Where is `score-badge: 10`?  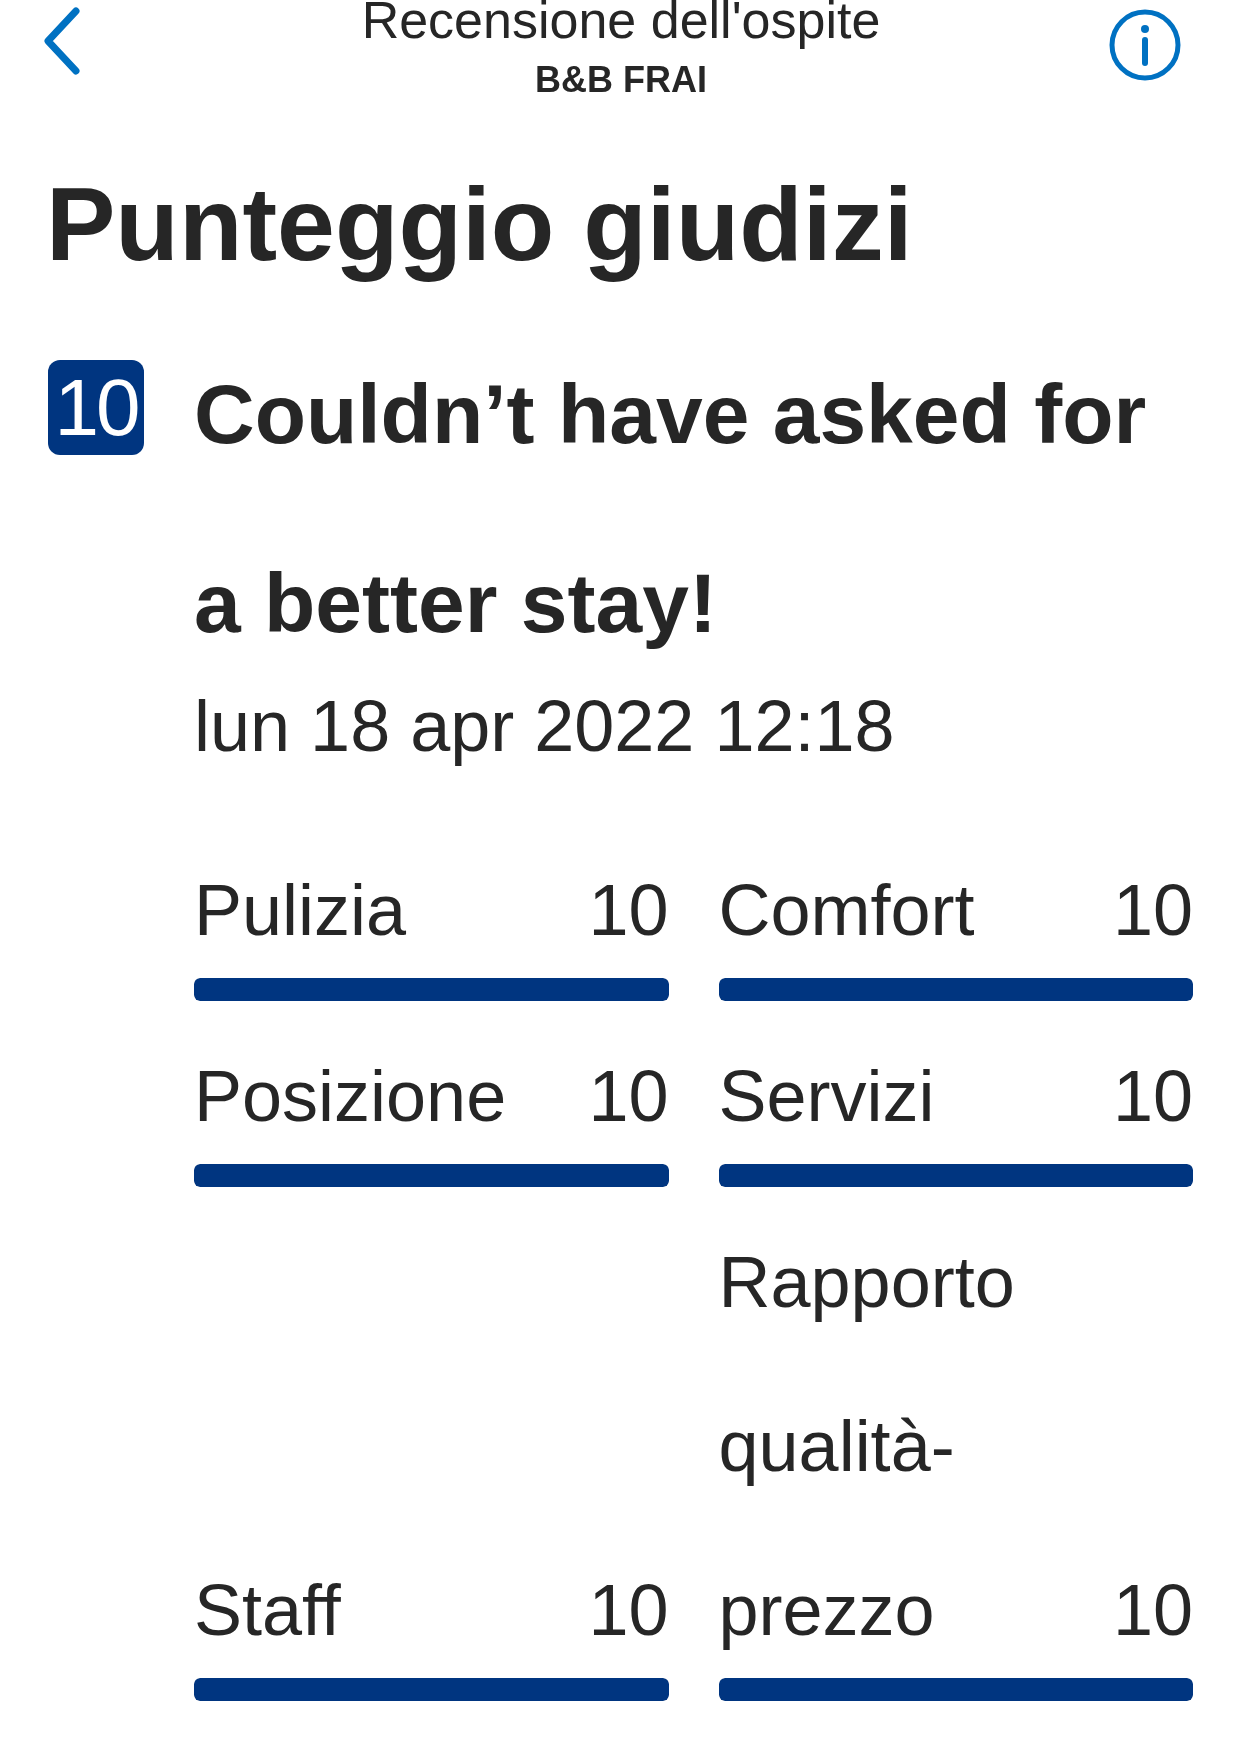
score-badge: 10 is located at coordinates (96, 407).